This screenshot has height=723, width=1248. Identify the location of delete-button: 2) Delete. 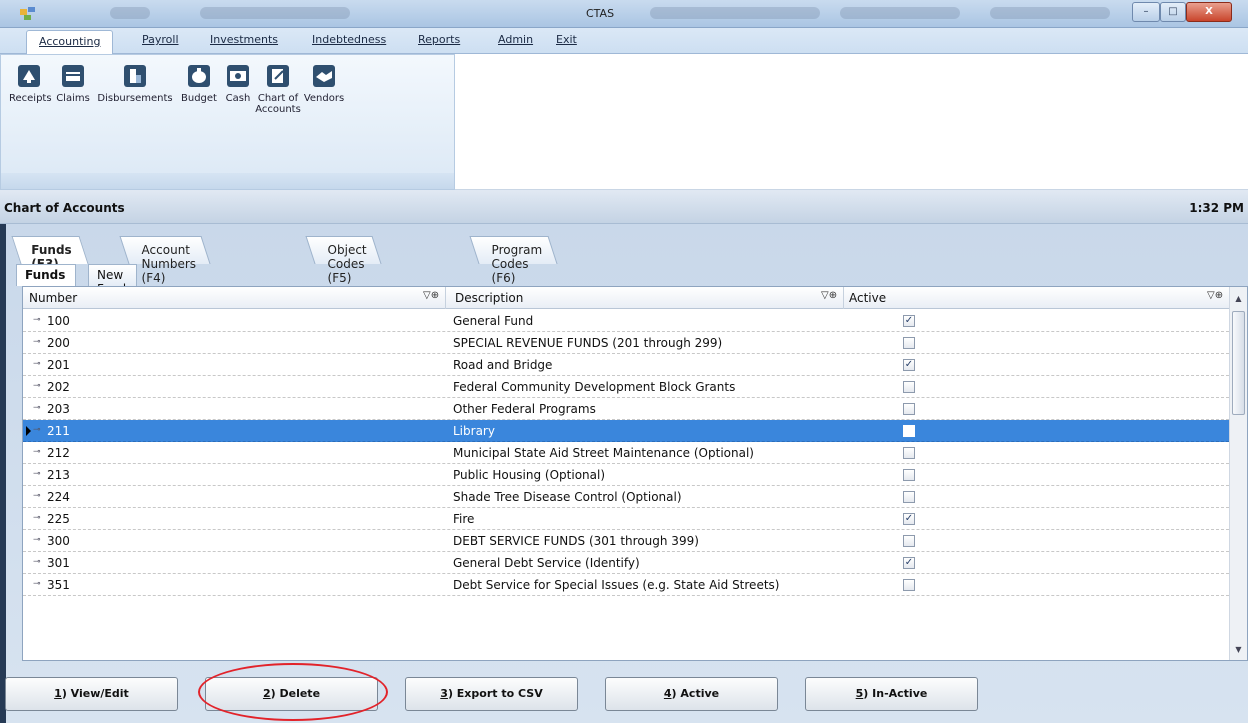
(291, 694).